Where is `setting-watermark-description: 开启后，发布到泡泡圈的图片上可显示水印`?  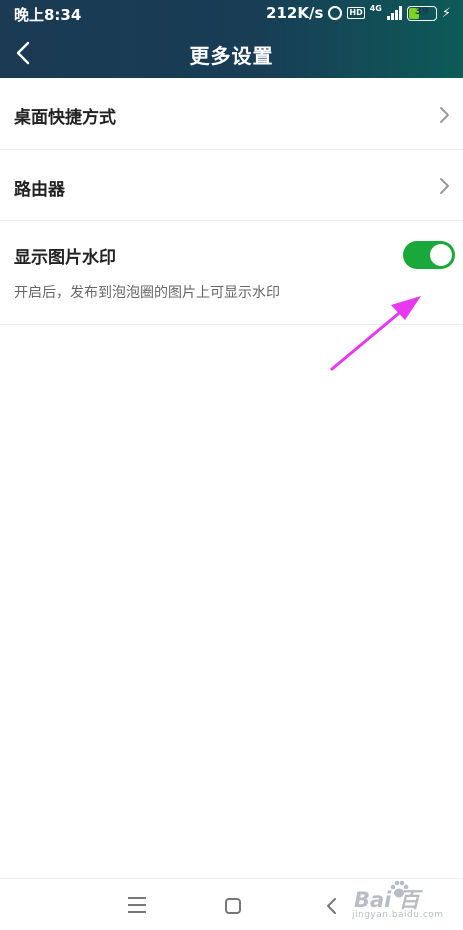
setting-watermark-description: 开启后，发布到泡泡圈的图片上可显示水印 is located at coordinates (147, 293).